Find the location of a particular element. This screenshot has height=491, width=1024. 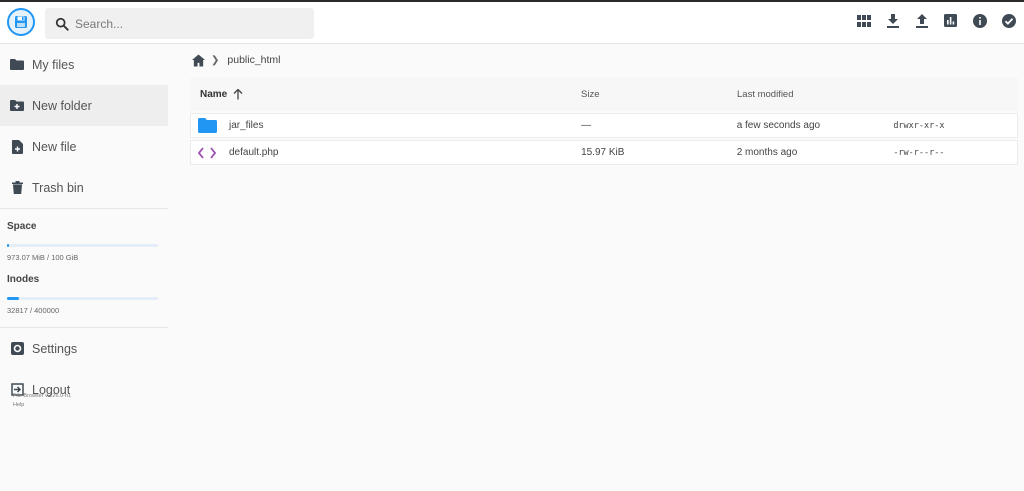

space-progress-bar is located at coordinates (82, 245).